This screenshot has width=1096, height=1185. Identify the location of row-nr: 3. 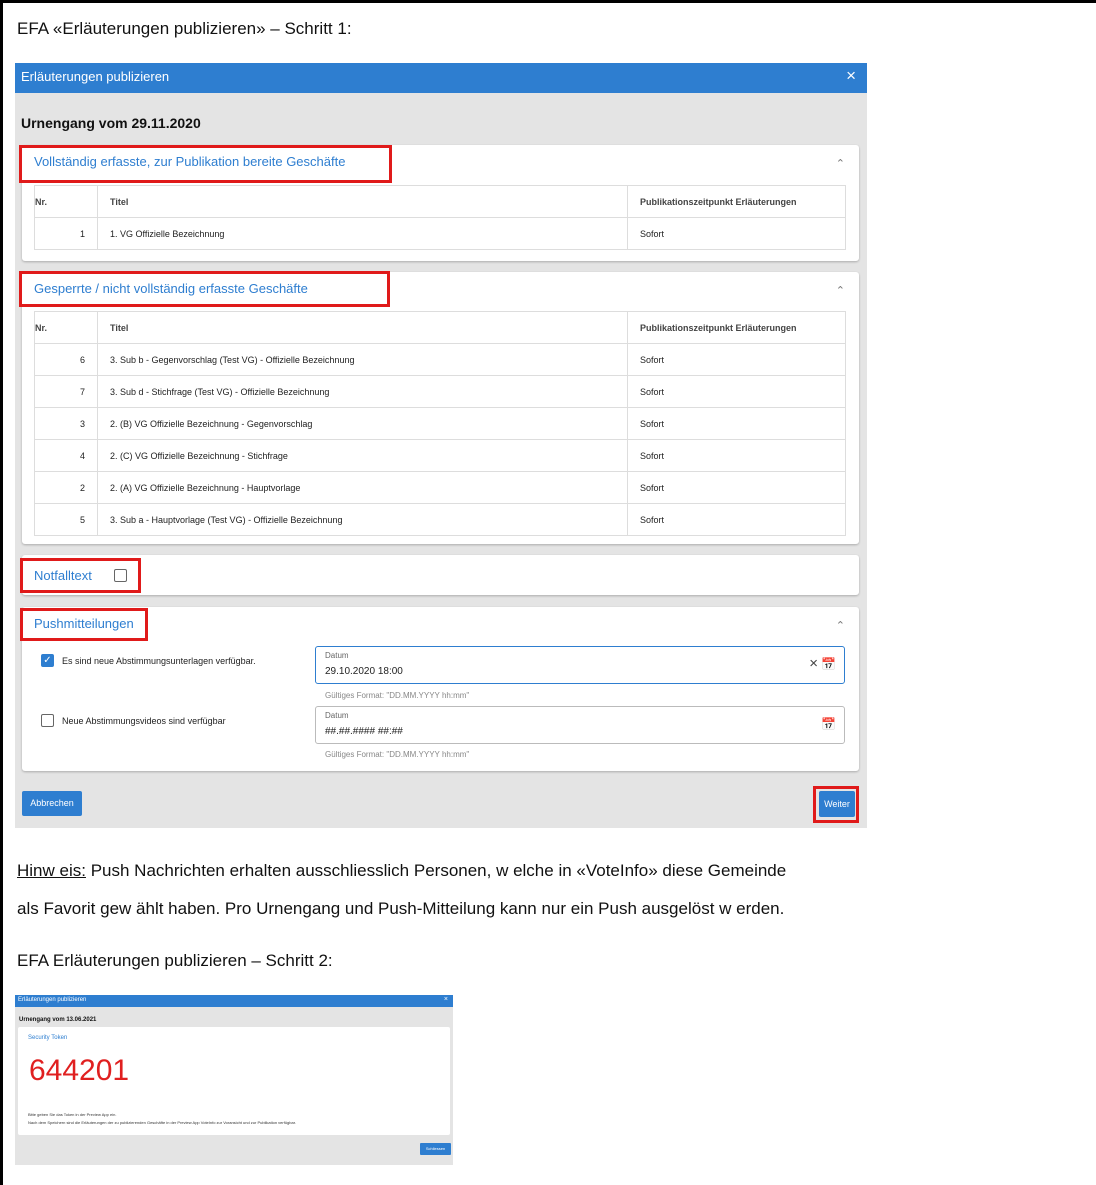
(66, 423).